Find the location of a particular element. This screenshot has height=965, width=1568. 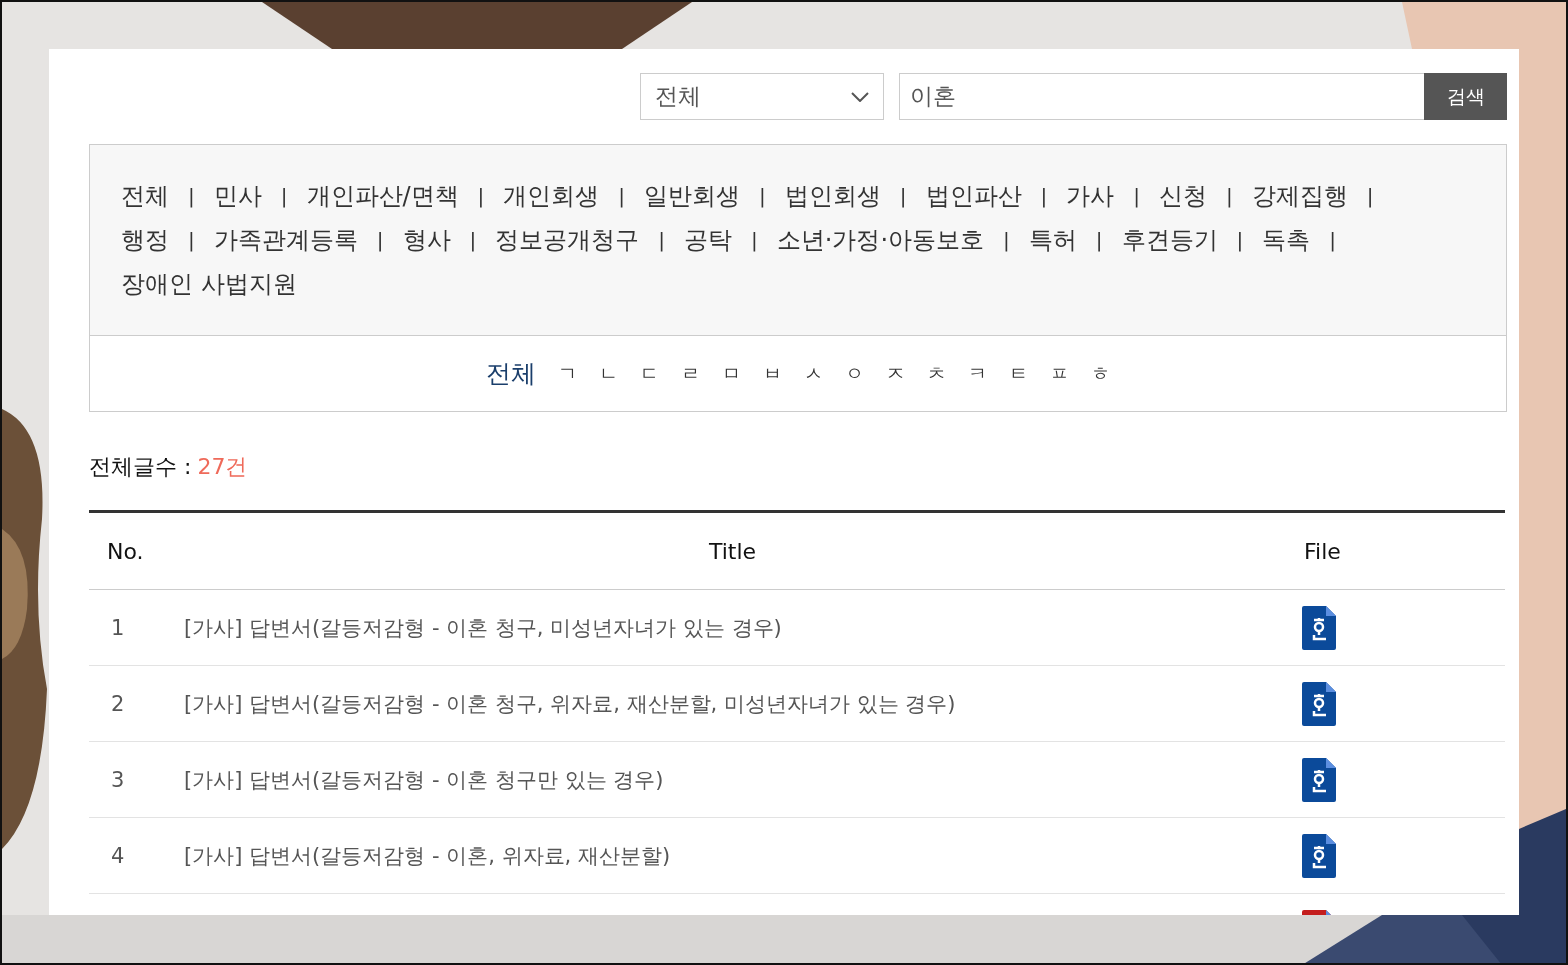

column-header: File is located at coordinates (1322, 551).